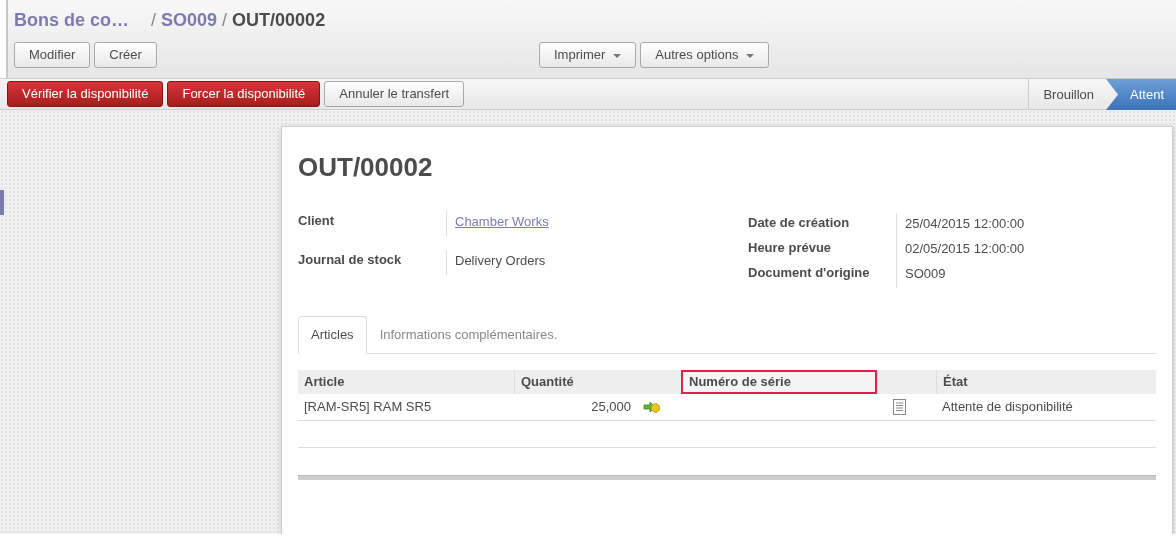  Describe the element at coordinates (588, 55) in the screenshot. I see `dropdown-button: Imprimer` at that location.